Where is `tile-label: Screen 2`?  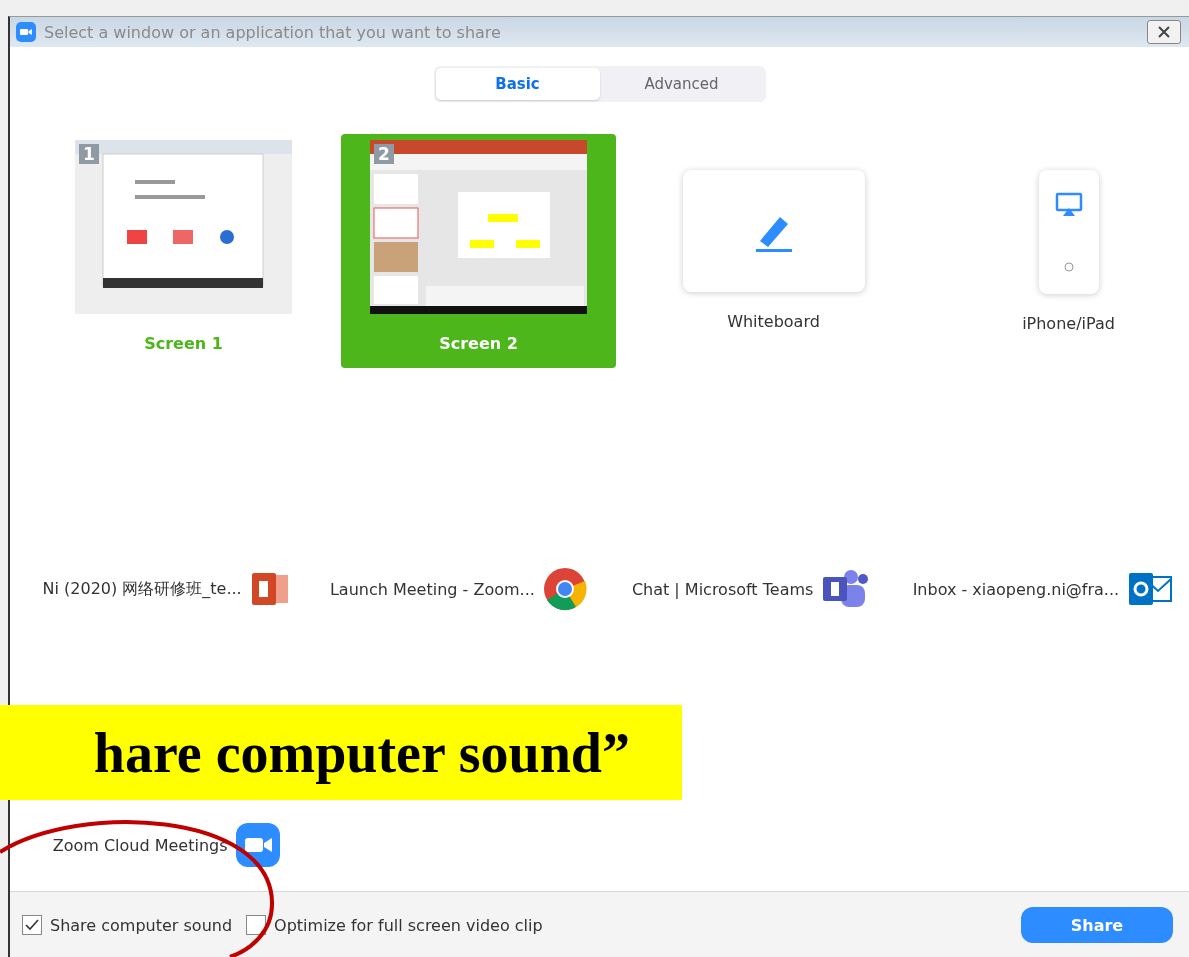
tile-label: Screen 2 is located at coordinates (478, 343).